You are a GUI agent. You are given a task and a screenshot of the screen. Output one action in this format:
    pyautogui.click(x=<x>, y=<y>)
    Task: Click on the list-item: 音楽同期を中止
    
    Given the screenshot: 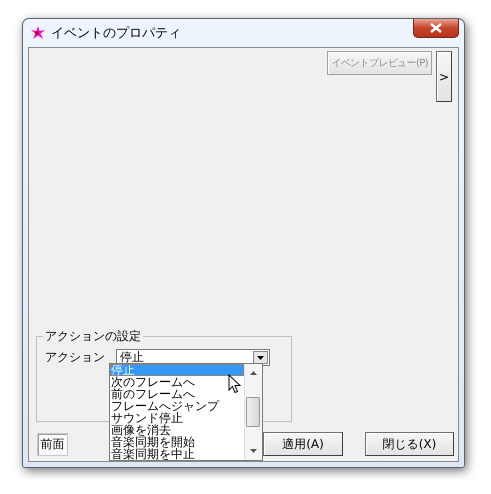 What is the action you would take?
    pyautogui.click(x=177, y=454)
    